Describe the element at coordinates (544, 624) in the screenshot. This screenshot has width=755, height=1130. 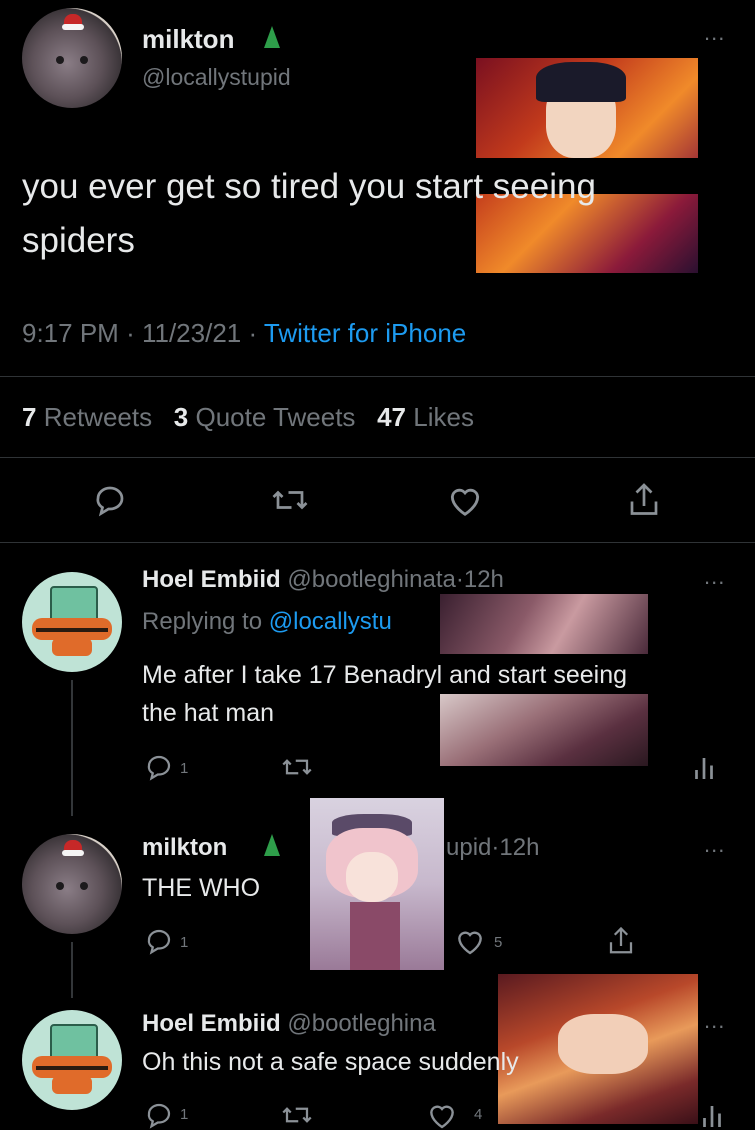
I see `sticker-image-anime-hat` at that location.